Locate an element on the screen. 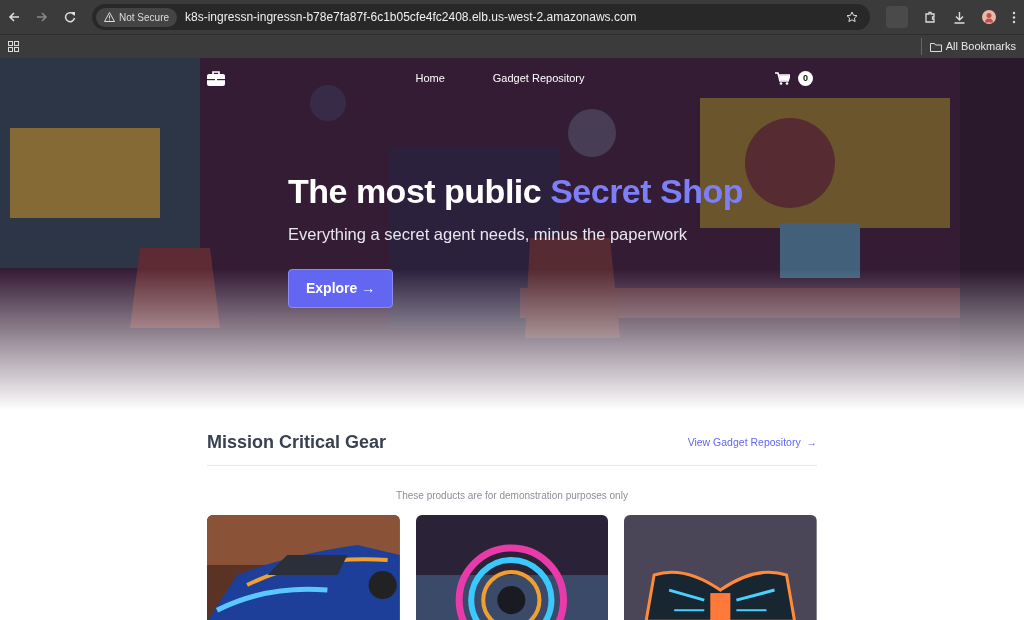  view-gadget-repository-link: View Gadget Repository → is located at coordinates (752, 442).